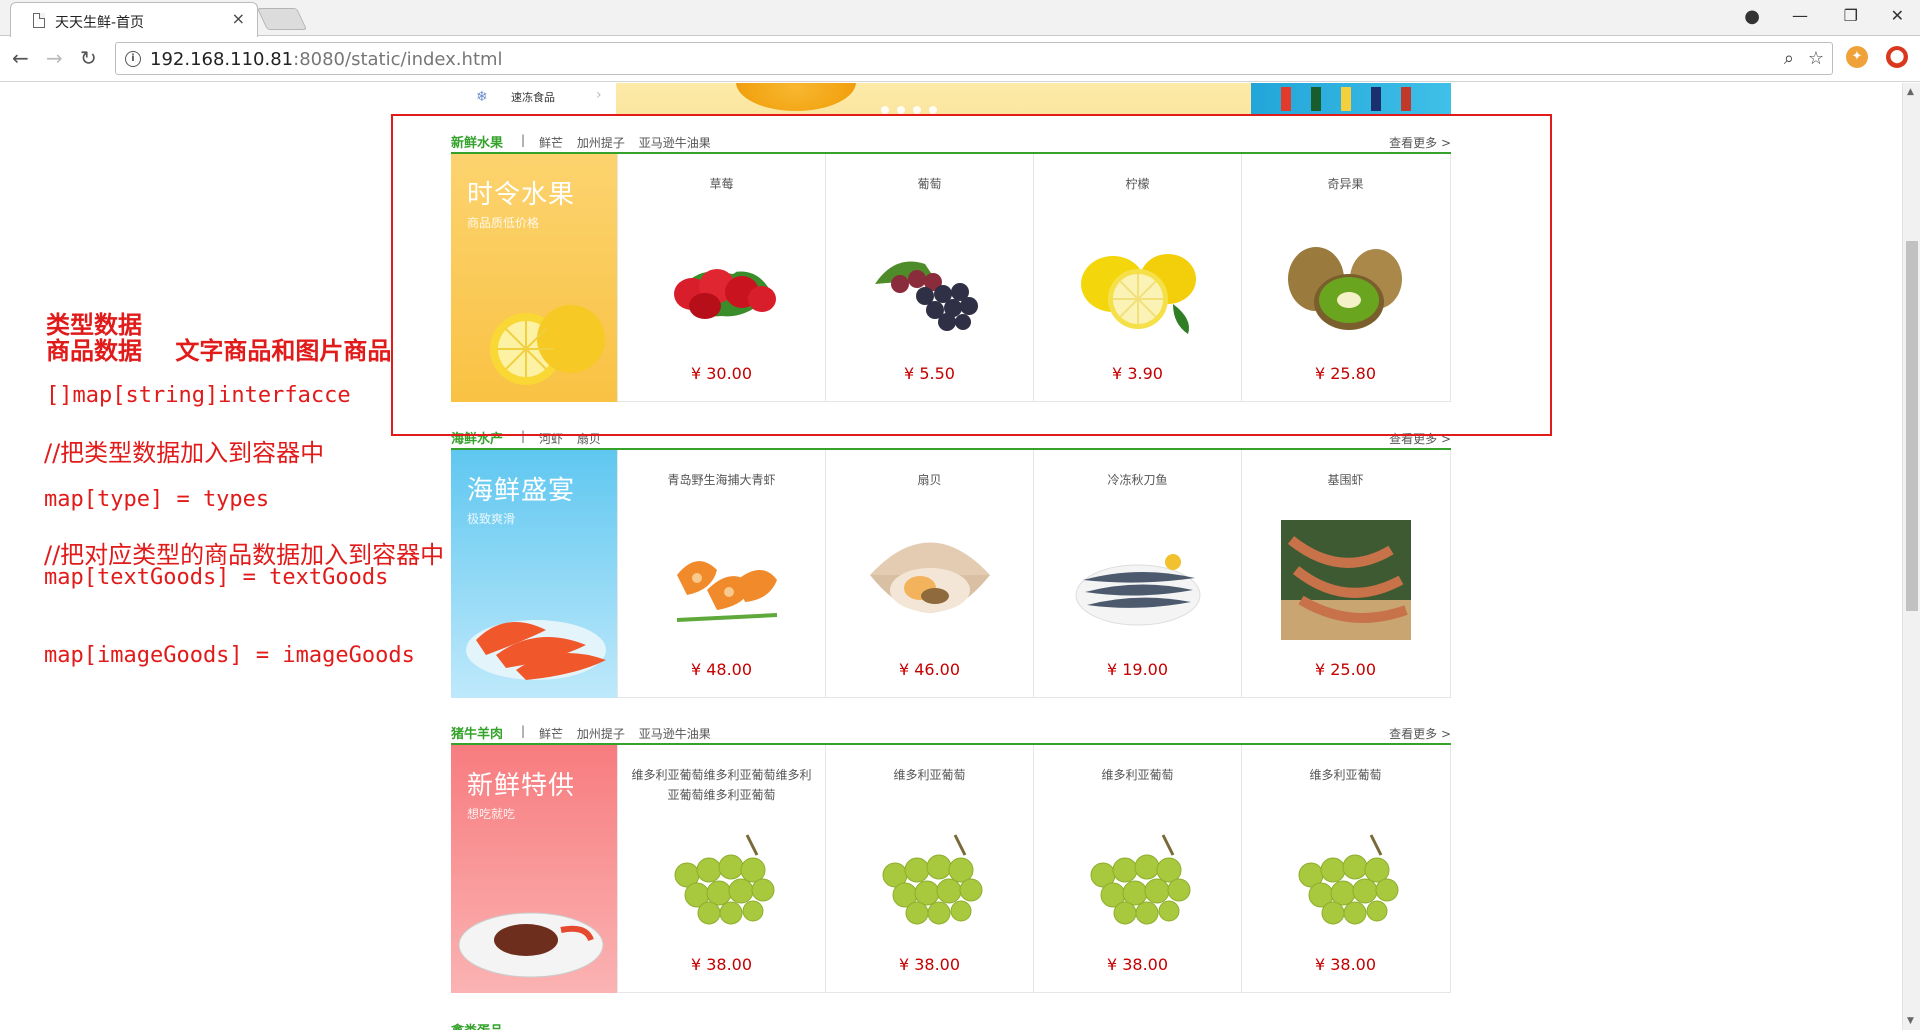  Describe the element at coordinates (20, 58) in the screenshot. I see `back-icon: ←` at that location.